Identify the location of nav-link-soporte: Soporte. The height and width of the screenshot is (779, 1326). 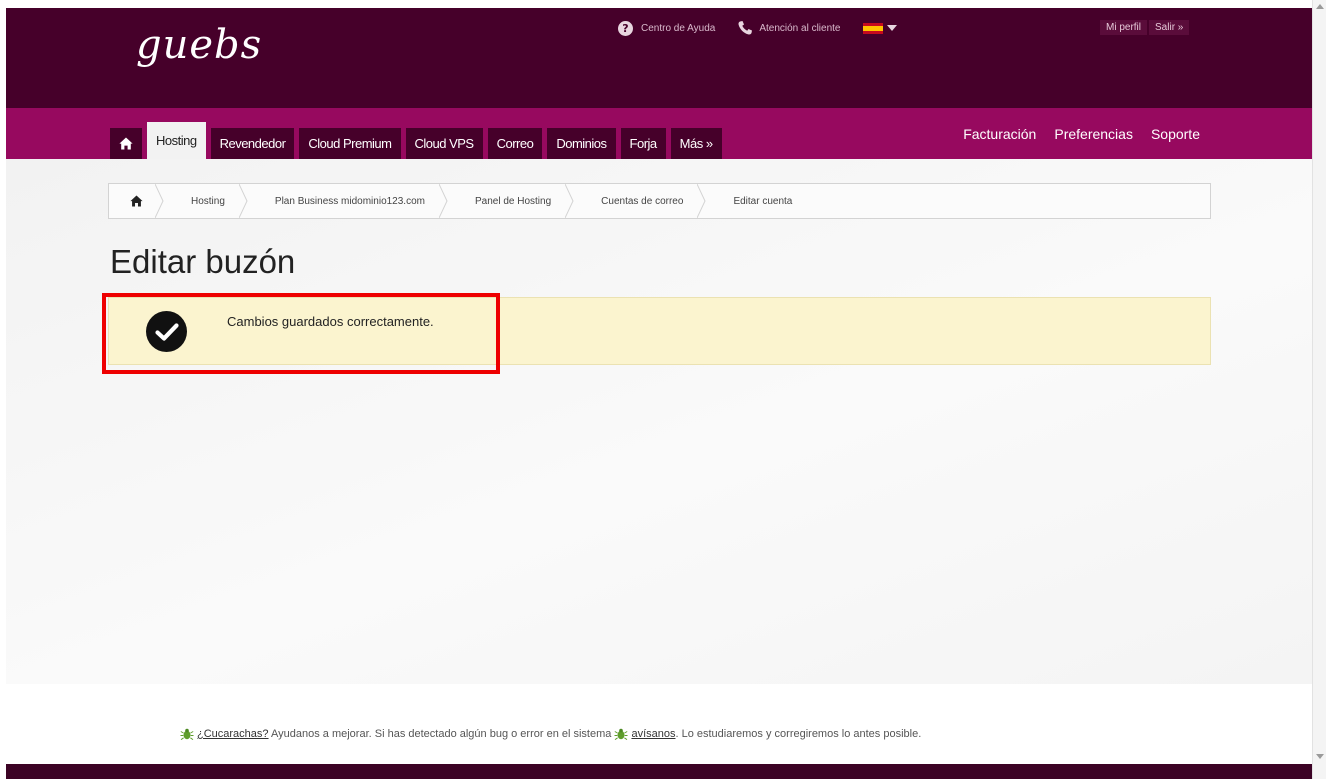
(1175, 134).